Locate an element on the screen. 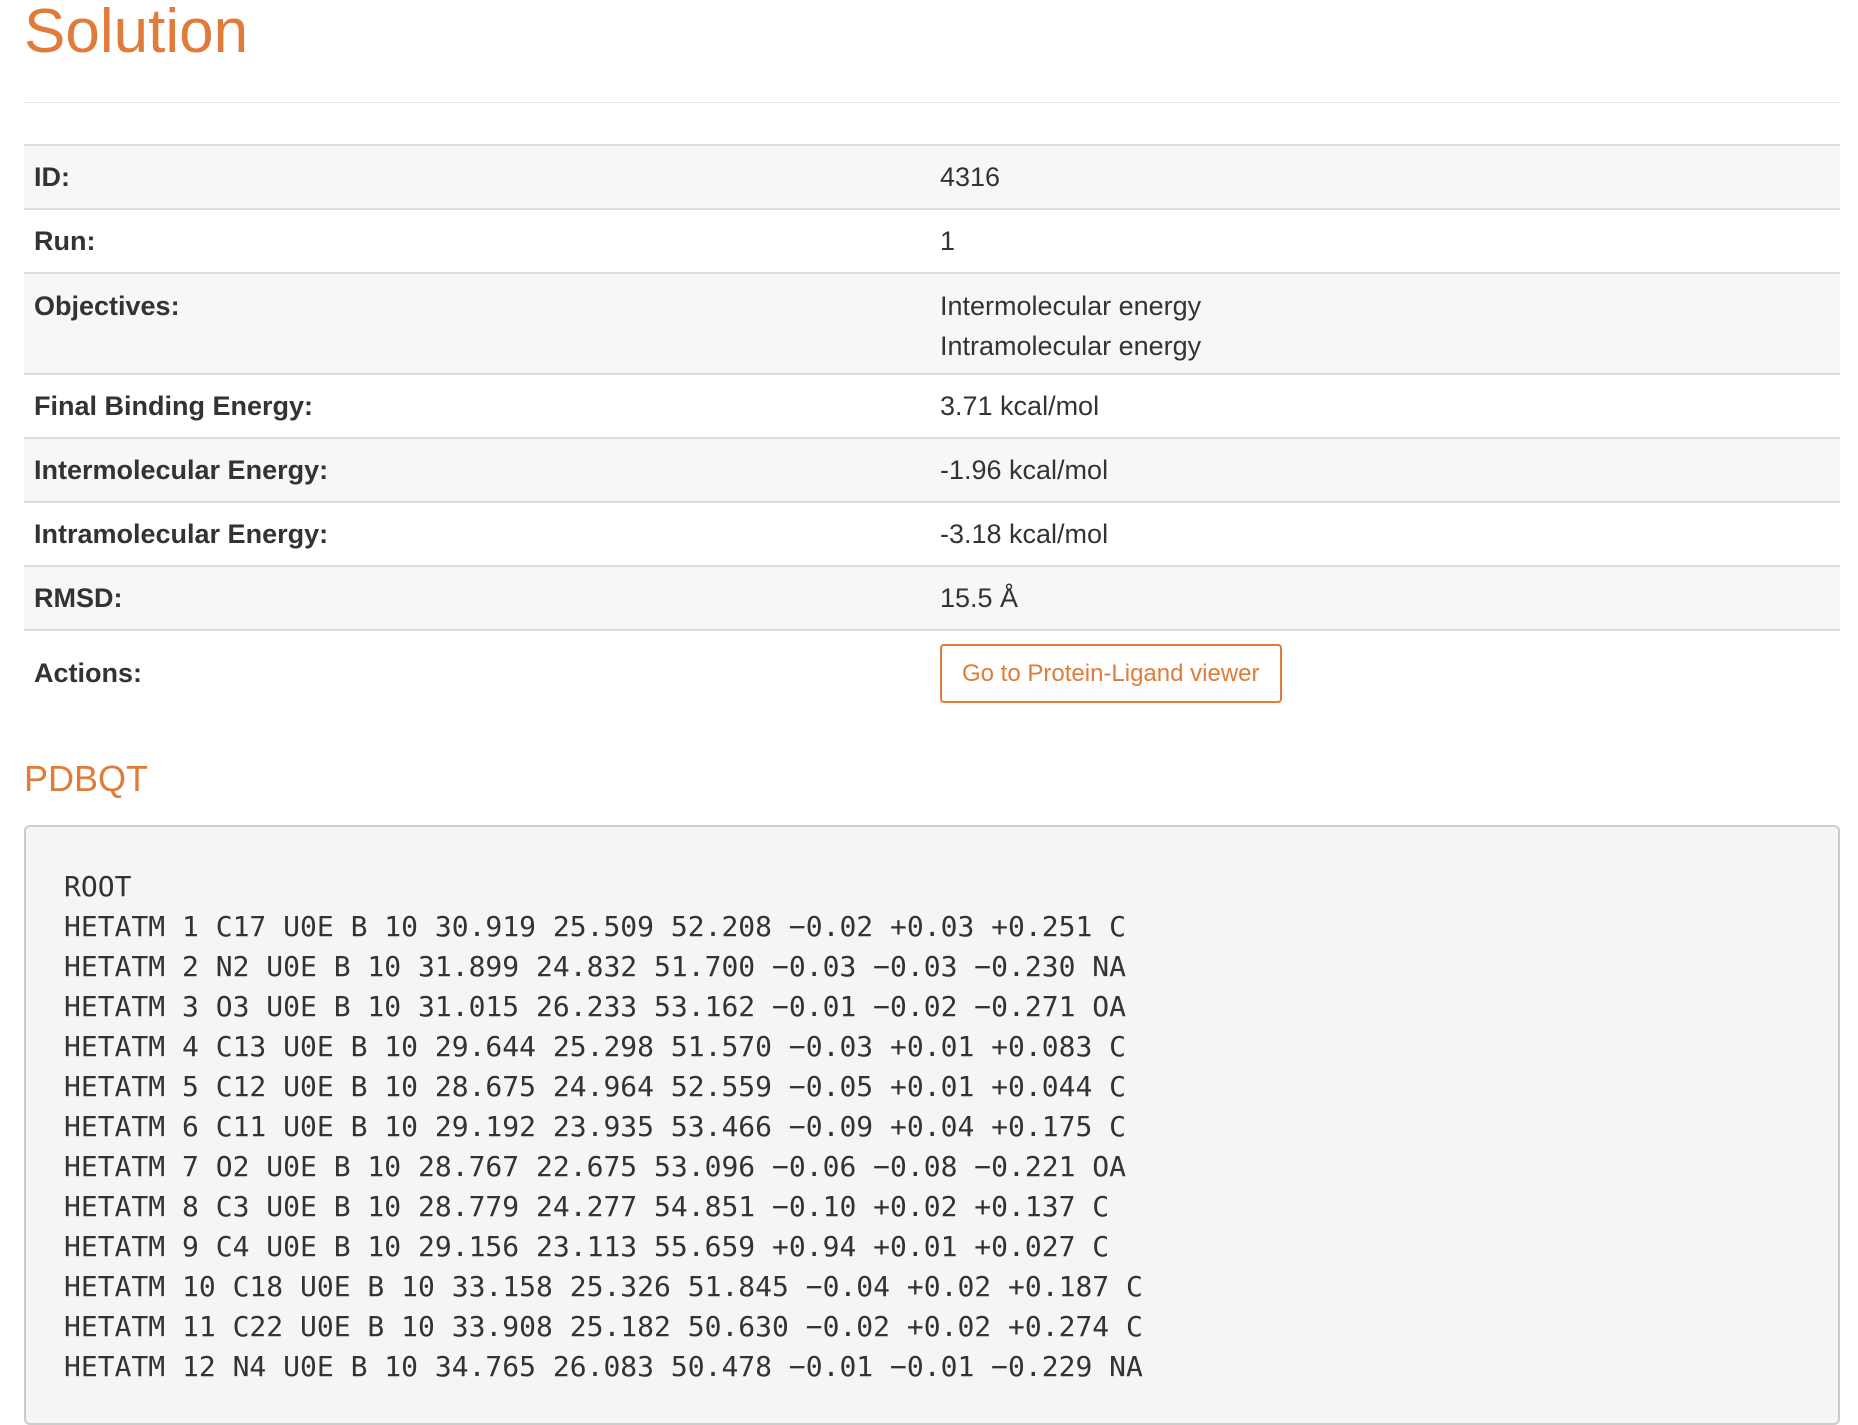 The height and width of the screenshot is (1425, 1858). detail-row-rmsd: RMSD: 15.5 Å is located at coordinates (932, 597).